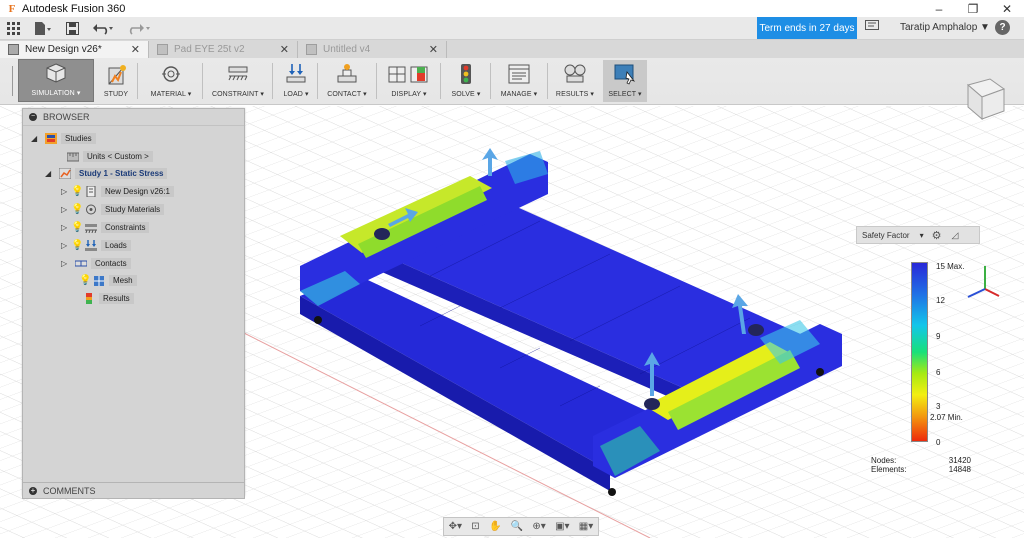  What do you see at coordinates (63, 49) in the screenshot?
I see `tab-label: New Design v26*` at bounding box center [63, 49].